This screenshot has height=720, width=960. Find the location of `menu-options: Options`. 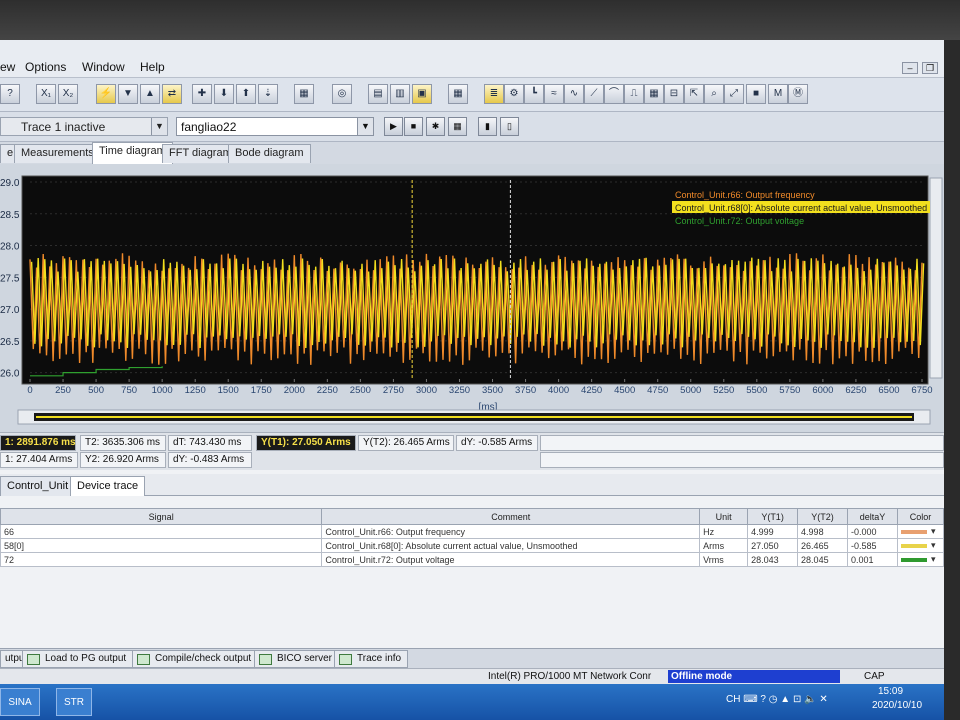

menu-options: Options is located at coordinates (45, 67).